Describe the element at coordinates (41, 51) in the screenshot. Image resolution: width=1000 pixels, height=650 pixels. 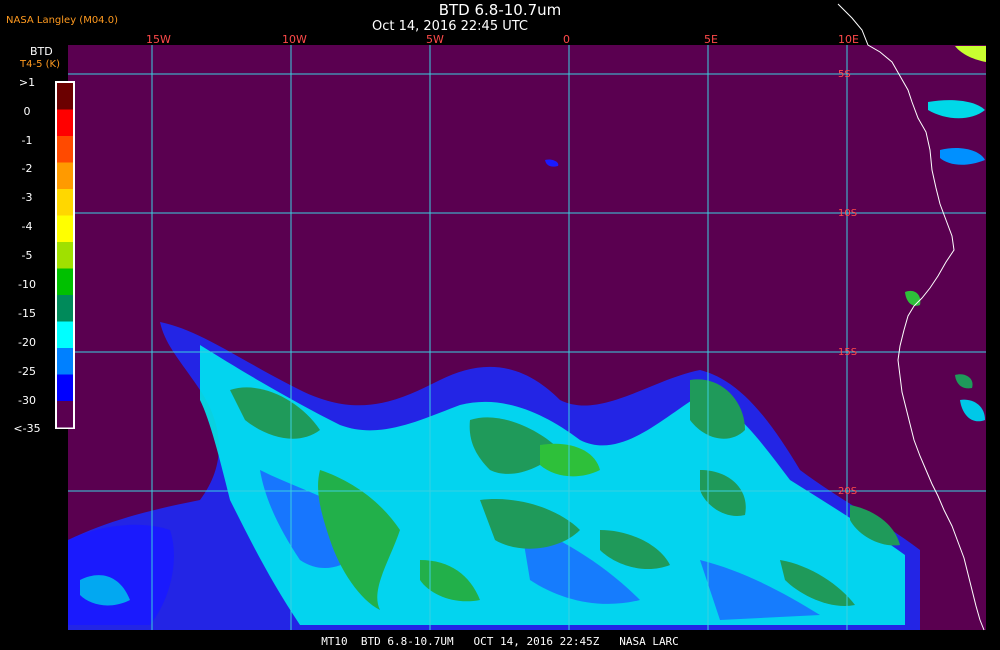
I see `colorbar-title: BTD` at that location.